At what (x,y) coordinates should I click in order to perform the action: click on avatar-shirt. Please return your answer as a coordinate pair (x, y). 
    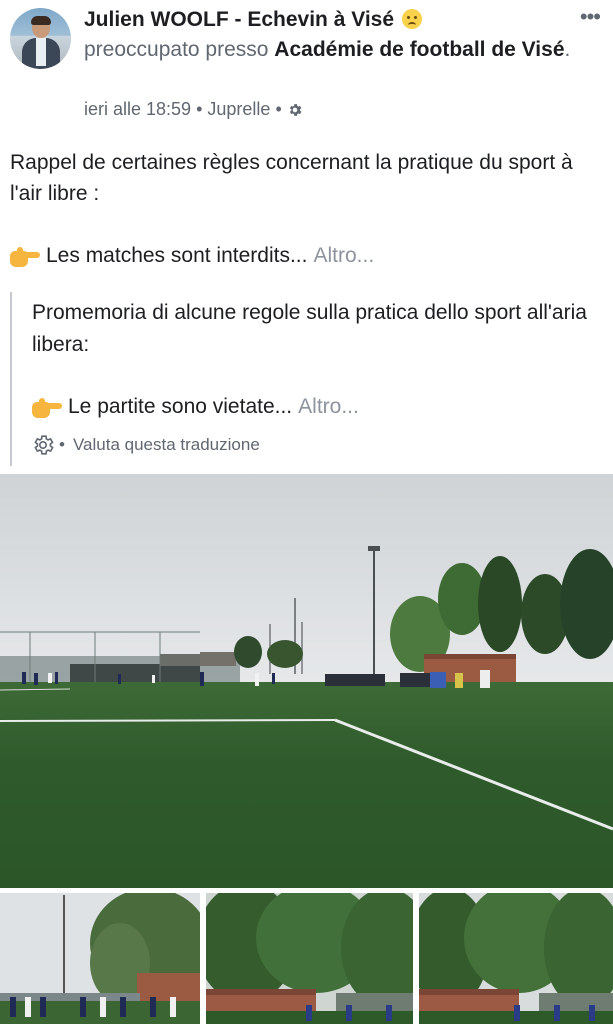
    Looking at the image, I should click on (41, 52).